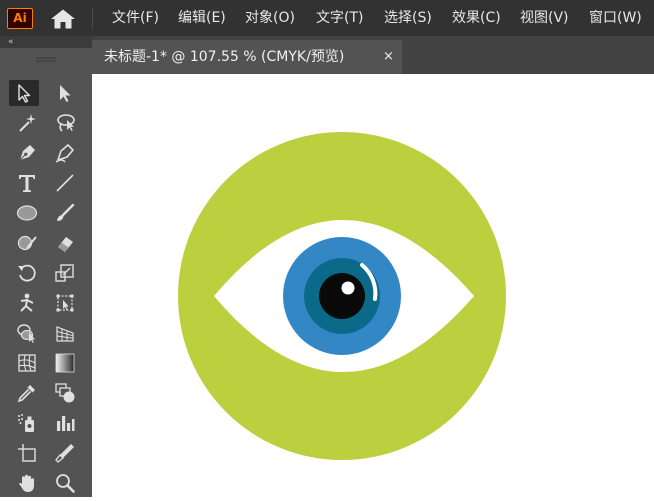  Describe the element at coordinates (65, 273) in the screenshot. I see `scale-tool-icon` at that location.